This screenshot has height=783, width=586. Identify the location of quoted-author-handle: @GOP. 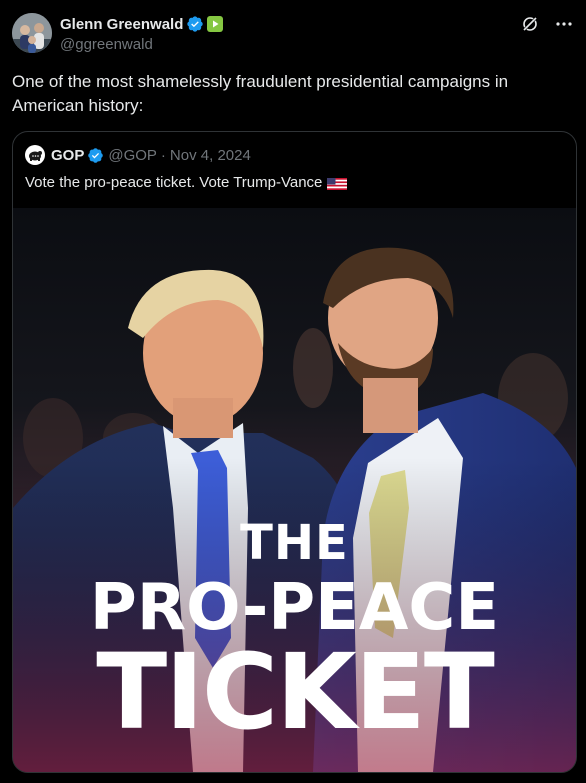
(132, 155).